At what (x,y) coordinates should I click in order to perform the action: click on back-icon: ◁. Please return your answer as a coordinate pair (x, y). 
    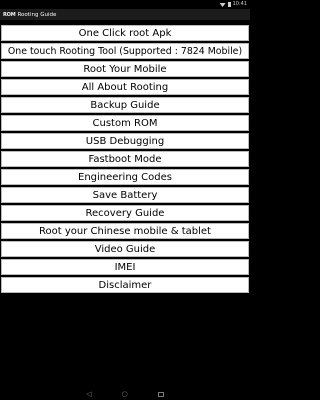
    Looking at the image, I should click on (88, 394).